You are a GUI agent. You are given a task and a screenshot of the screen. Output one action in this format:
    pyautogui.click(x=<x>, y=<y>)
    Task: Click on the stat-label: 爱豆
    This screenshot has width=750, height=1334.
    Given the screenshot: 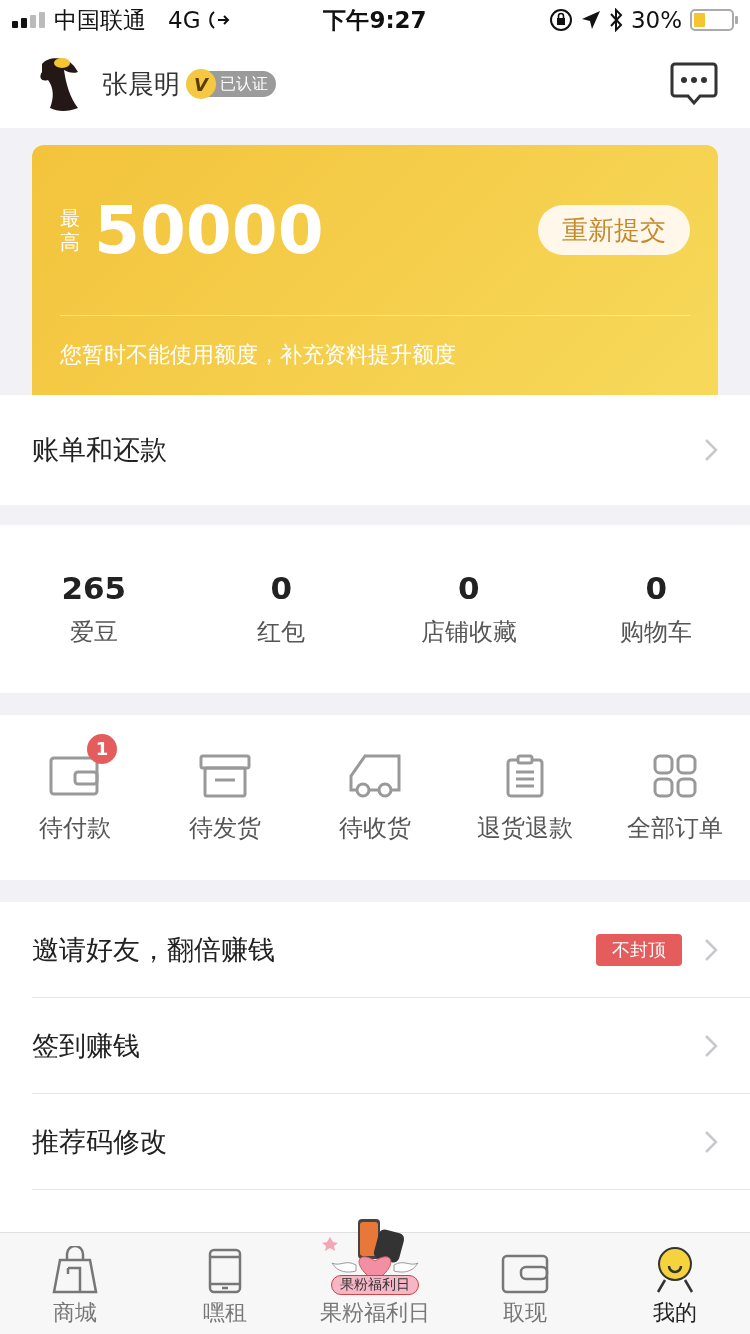 What is the action you would take?
    pyautogui.click(x=93, y=632)
    